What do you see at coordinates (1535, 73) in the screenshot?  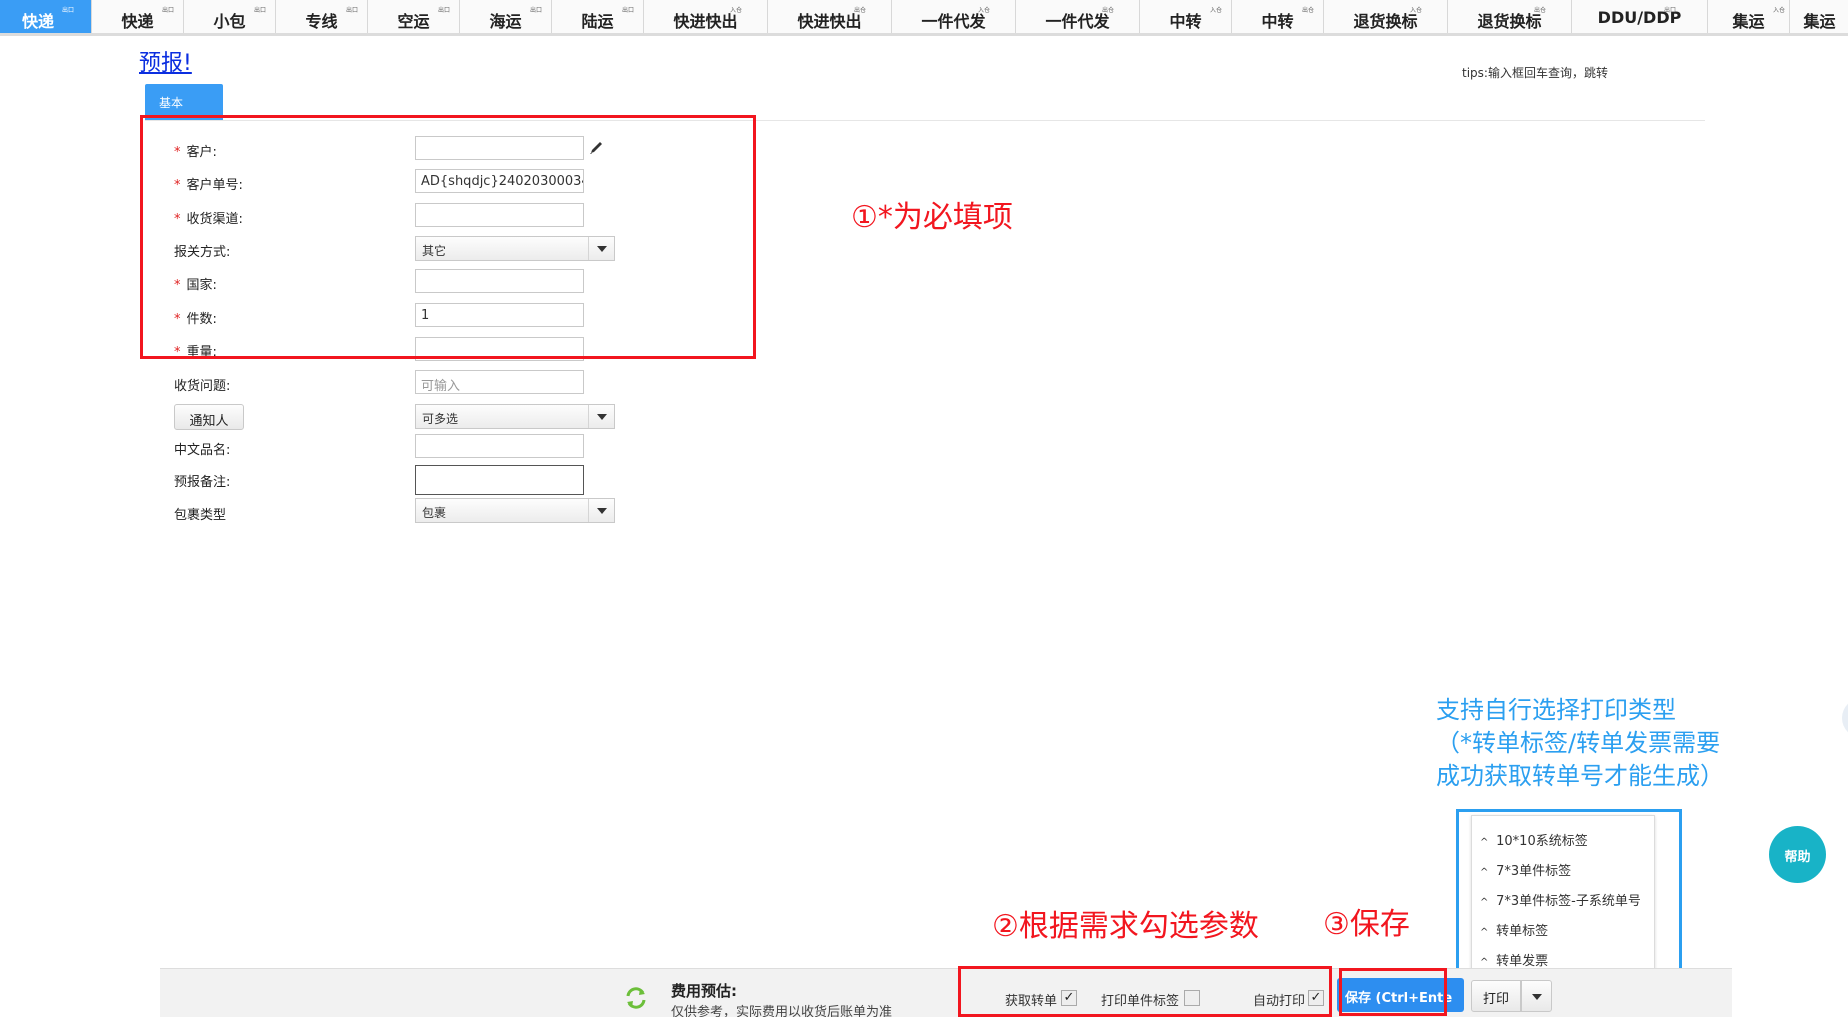 I see `tips-text: tips:输入框回车查询，跳转` at bounding box center [1535, 73].